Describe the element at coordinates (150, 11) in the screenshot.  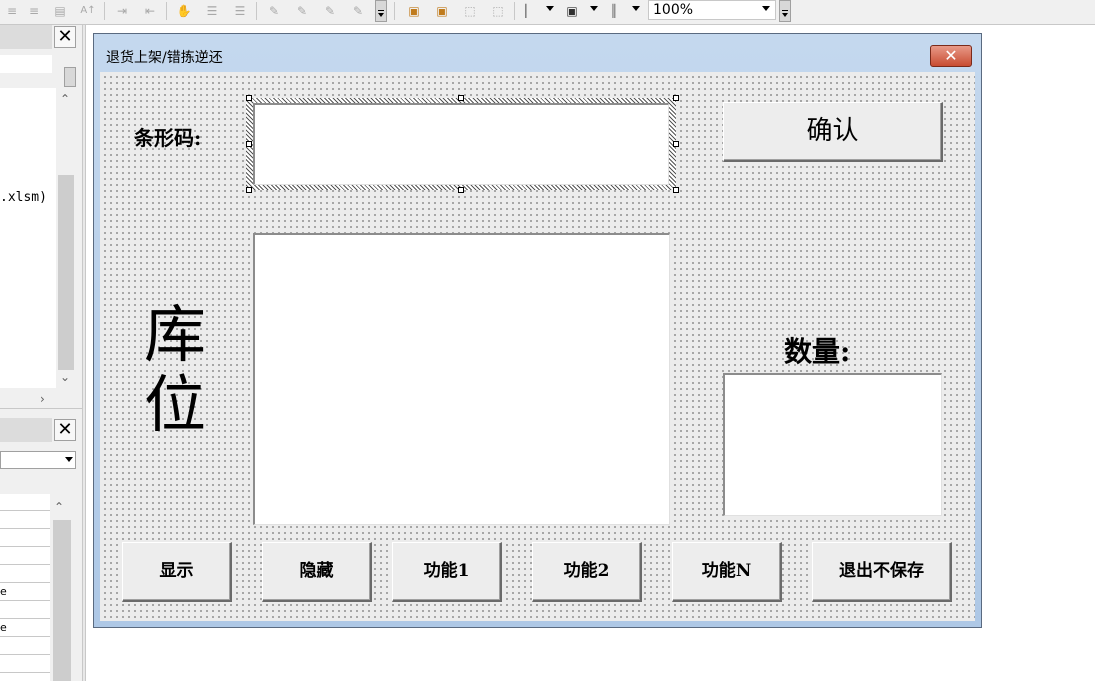
I see `outdent-icon: ⇤` at that location.